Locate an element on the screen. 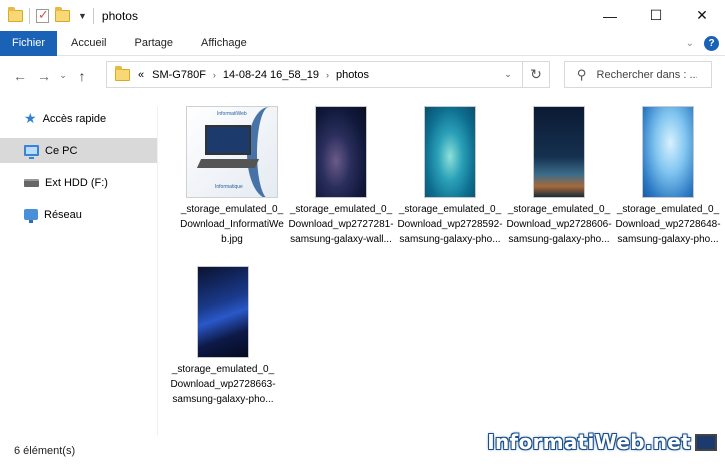 The height and width of the screenshot is (464, 725). back-arrow-icon: ← is located at coordinates (20, 76).